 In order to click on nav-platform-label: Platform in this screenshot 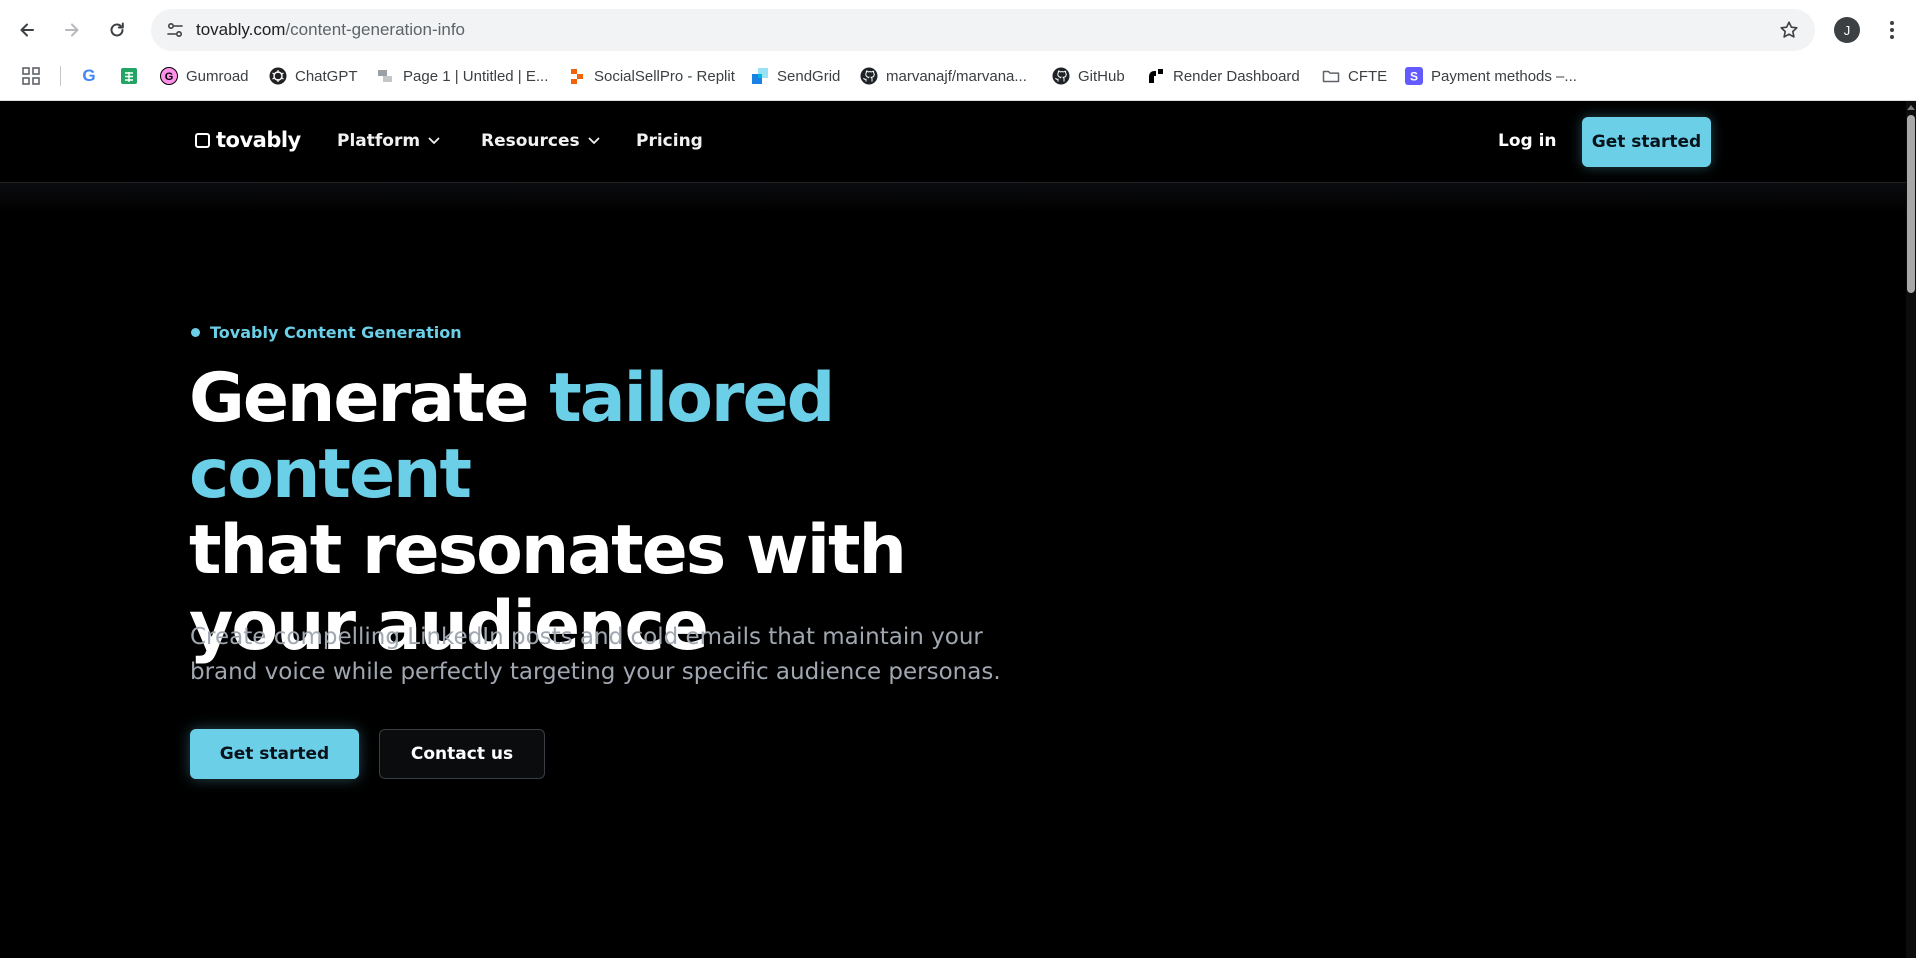, I will do `click(379, 141)`.